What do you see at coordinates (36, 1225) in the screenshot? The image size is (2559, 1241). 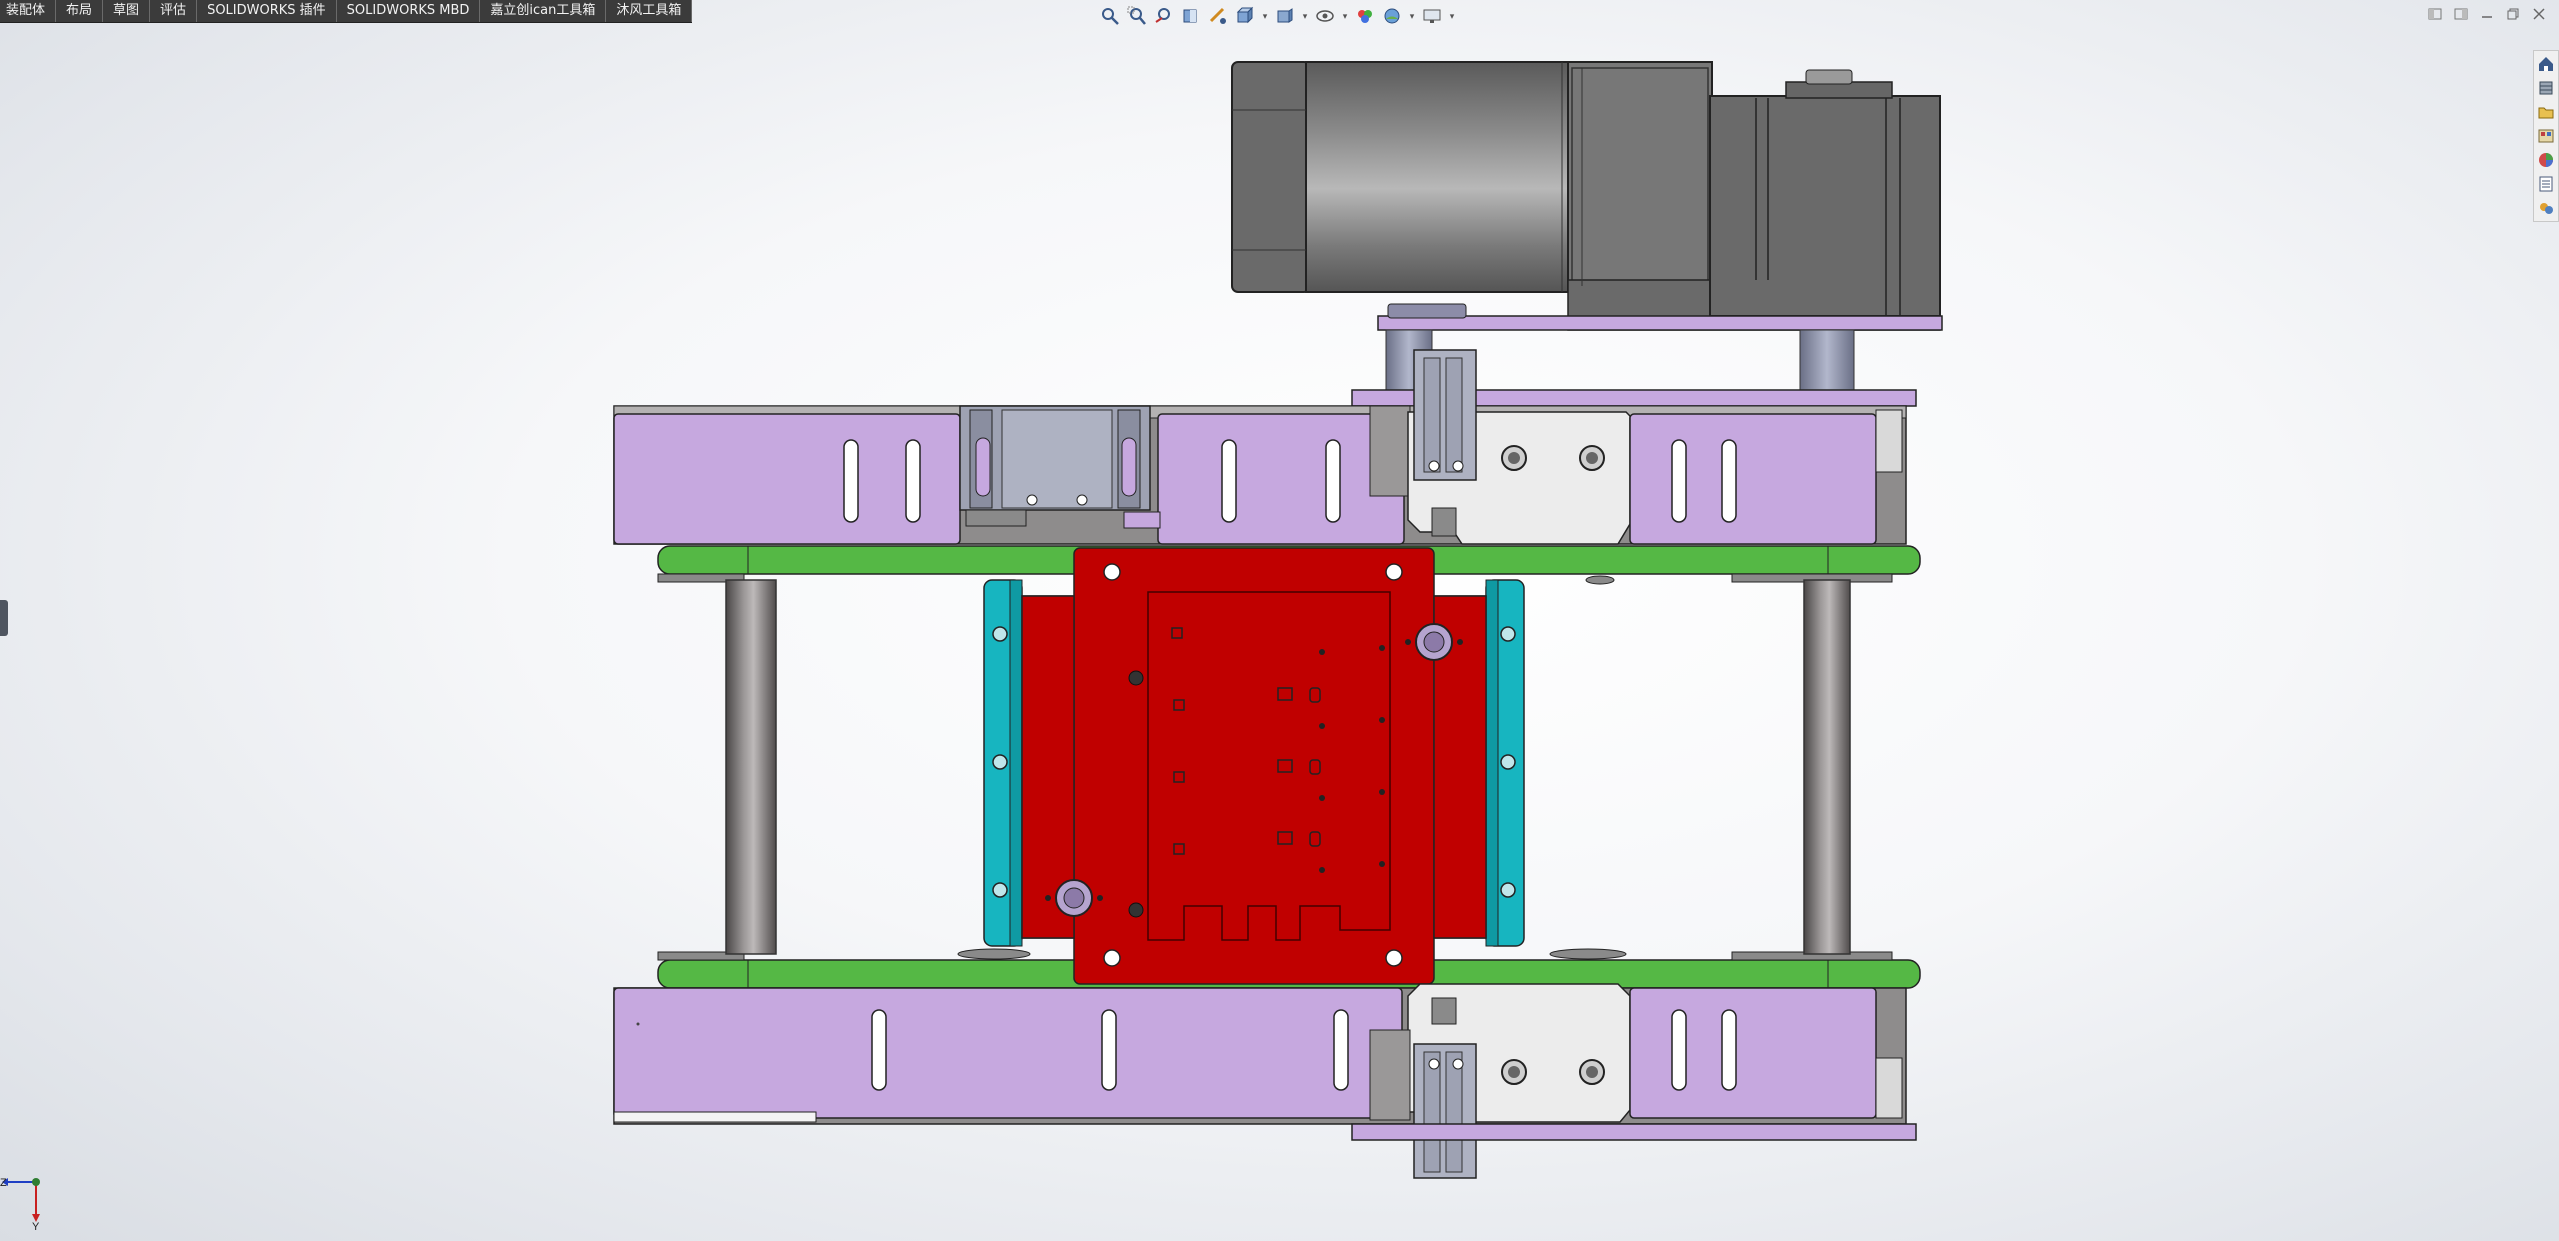 I see `axis-y-label: Y` at bounding box center [36, 1225].